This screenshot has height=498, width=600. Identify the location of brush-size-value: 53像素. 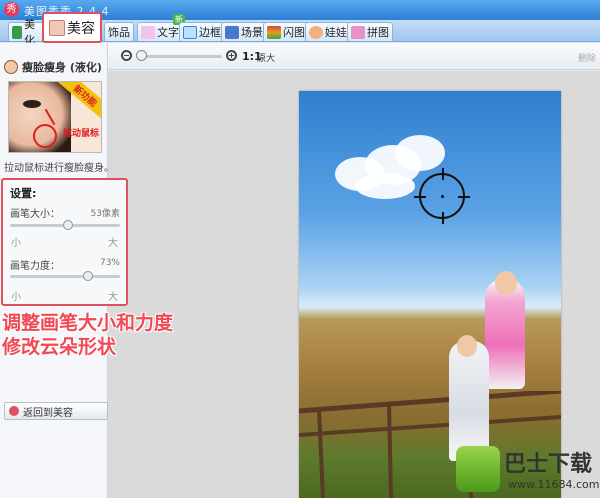
(105, 214).